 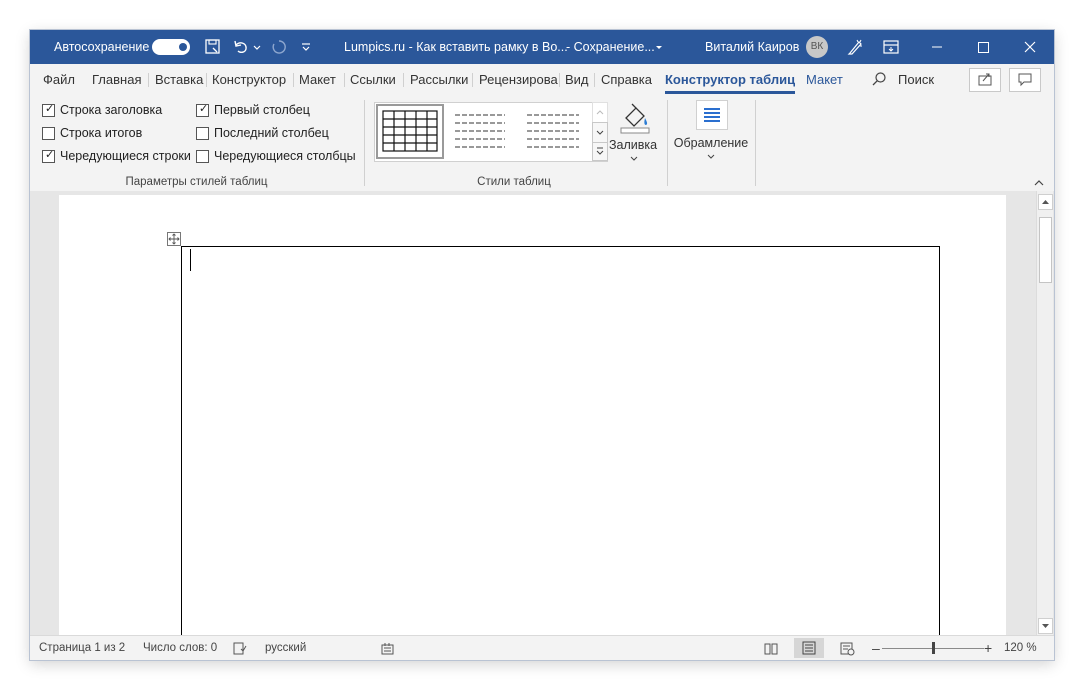 I want to click on vertical-scrollbar, so click(x=1044, y=413).